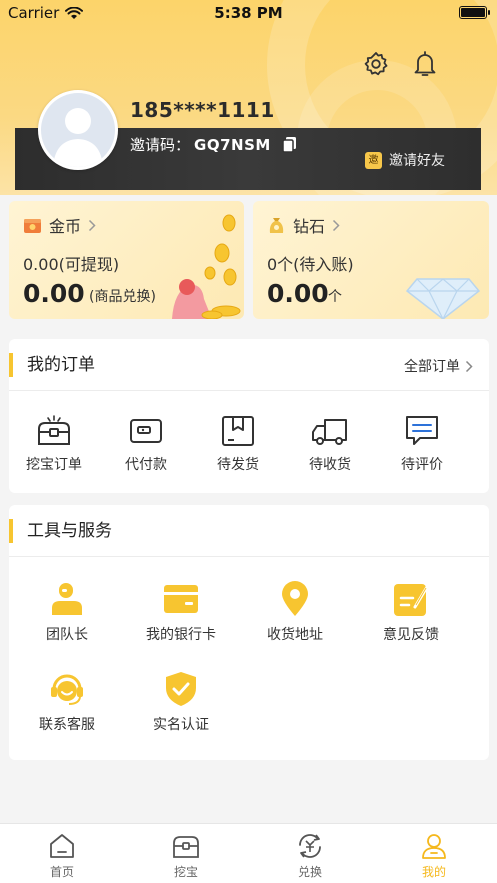 Image resolution: width=497 pixels, height=883 pixels. I want to click on tab-bar: 首页 挖宝 兑换 我的, so click(248, 853).